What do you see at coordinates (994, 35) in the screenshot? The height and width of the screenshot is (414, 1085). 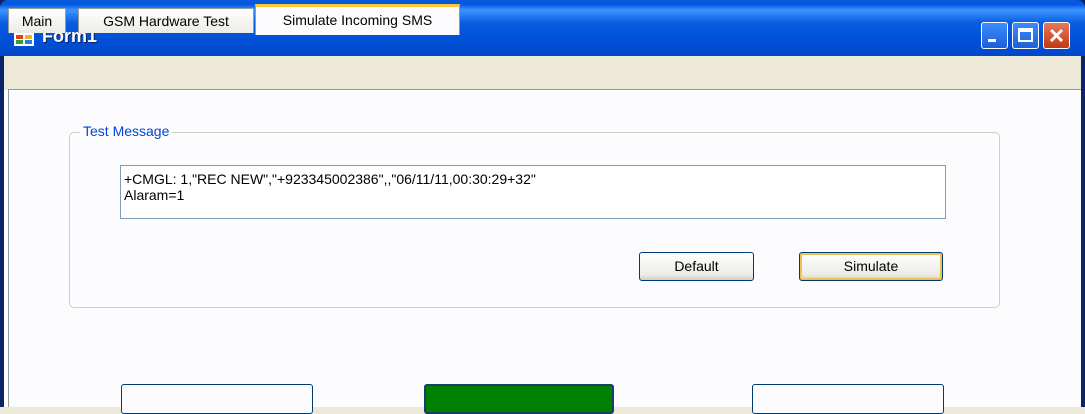 I see `minimize-button` at bounding box center [994, 35].